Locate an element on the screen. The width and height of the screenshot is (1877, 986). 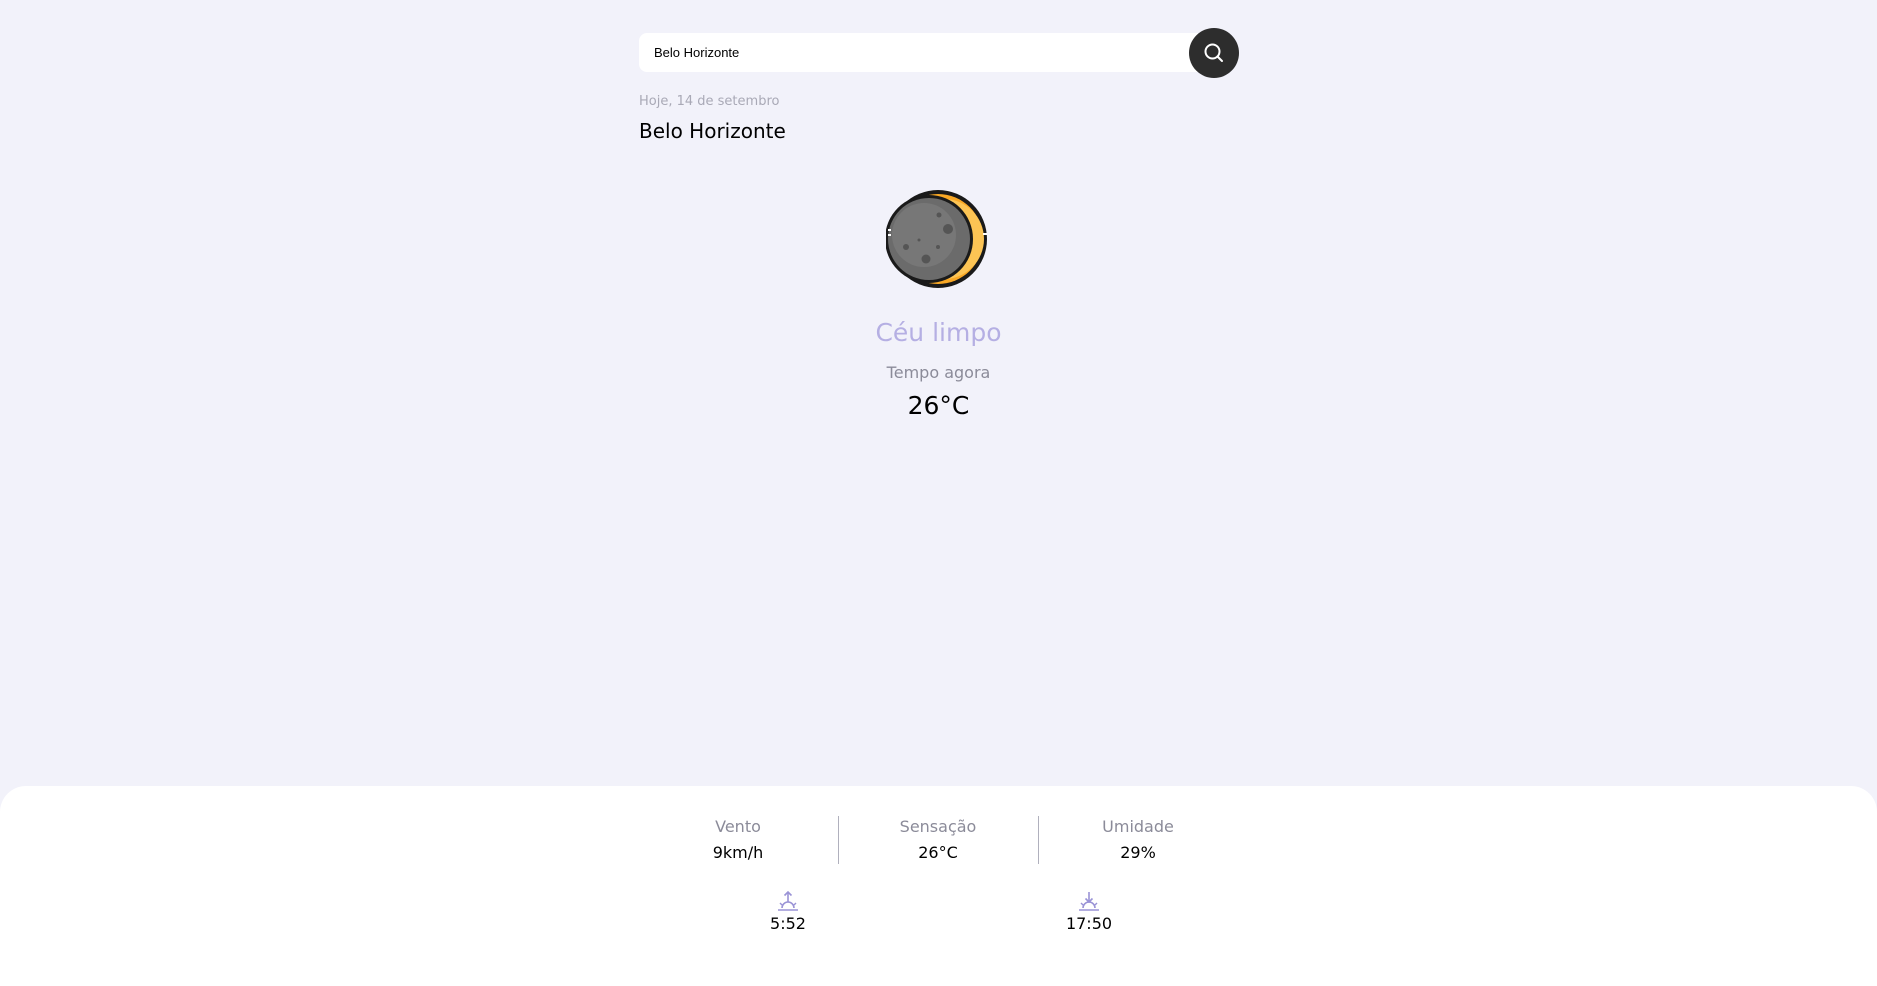
feels-like-stat: Sensação 26°C is located at coordinates (938, 839).